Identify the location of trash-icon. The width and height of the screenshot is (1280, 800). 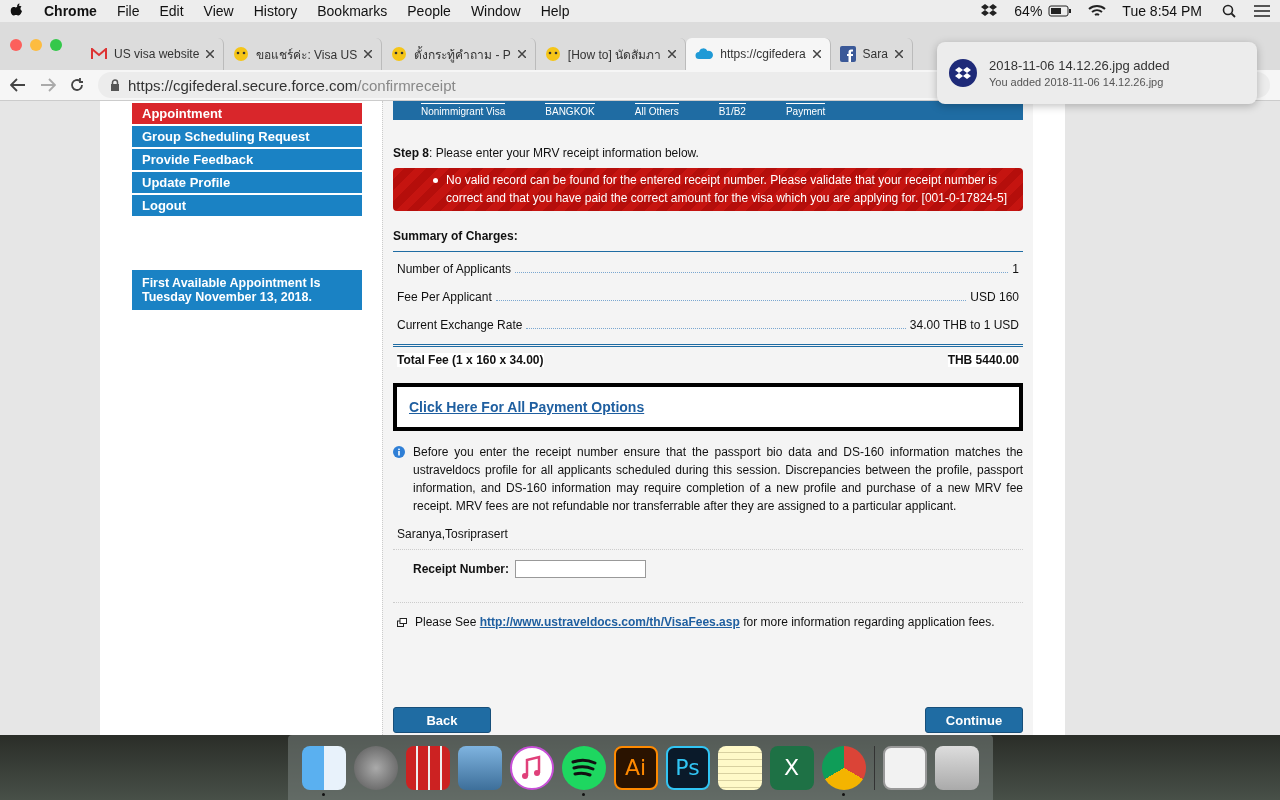
(956, 767).